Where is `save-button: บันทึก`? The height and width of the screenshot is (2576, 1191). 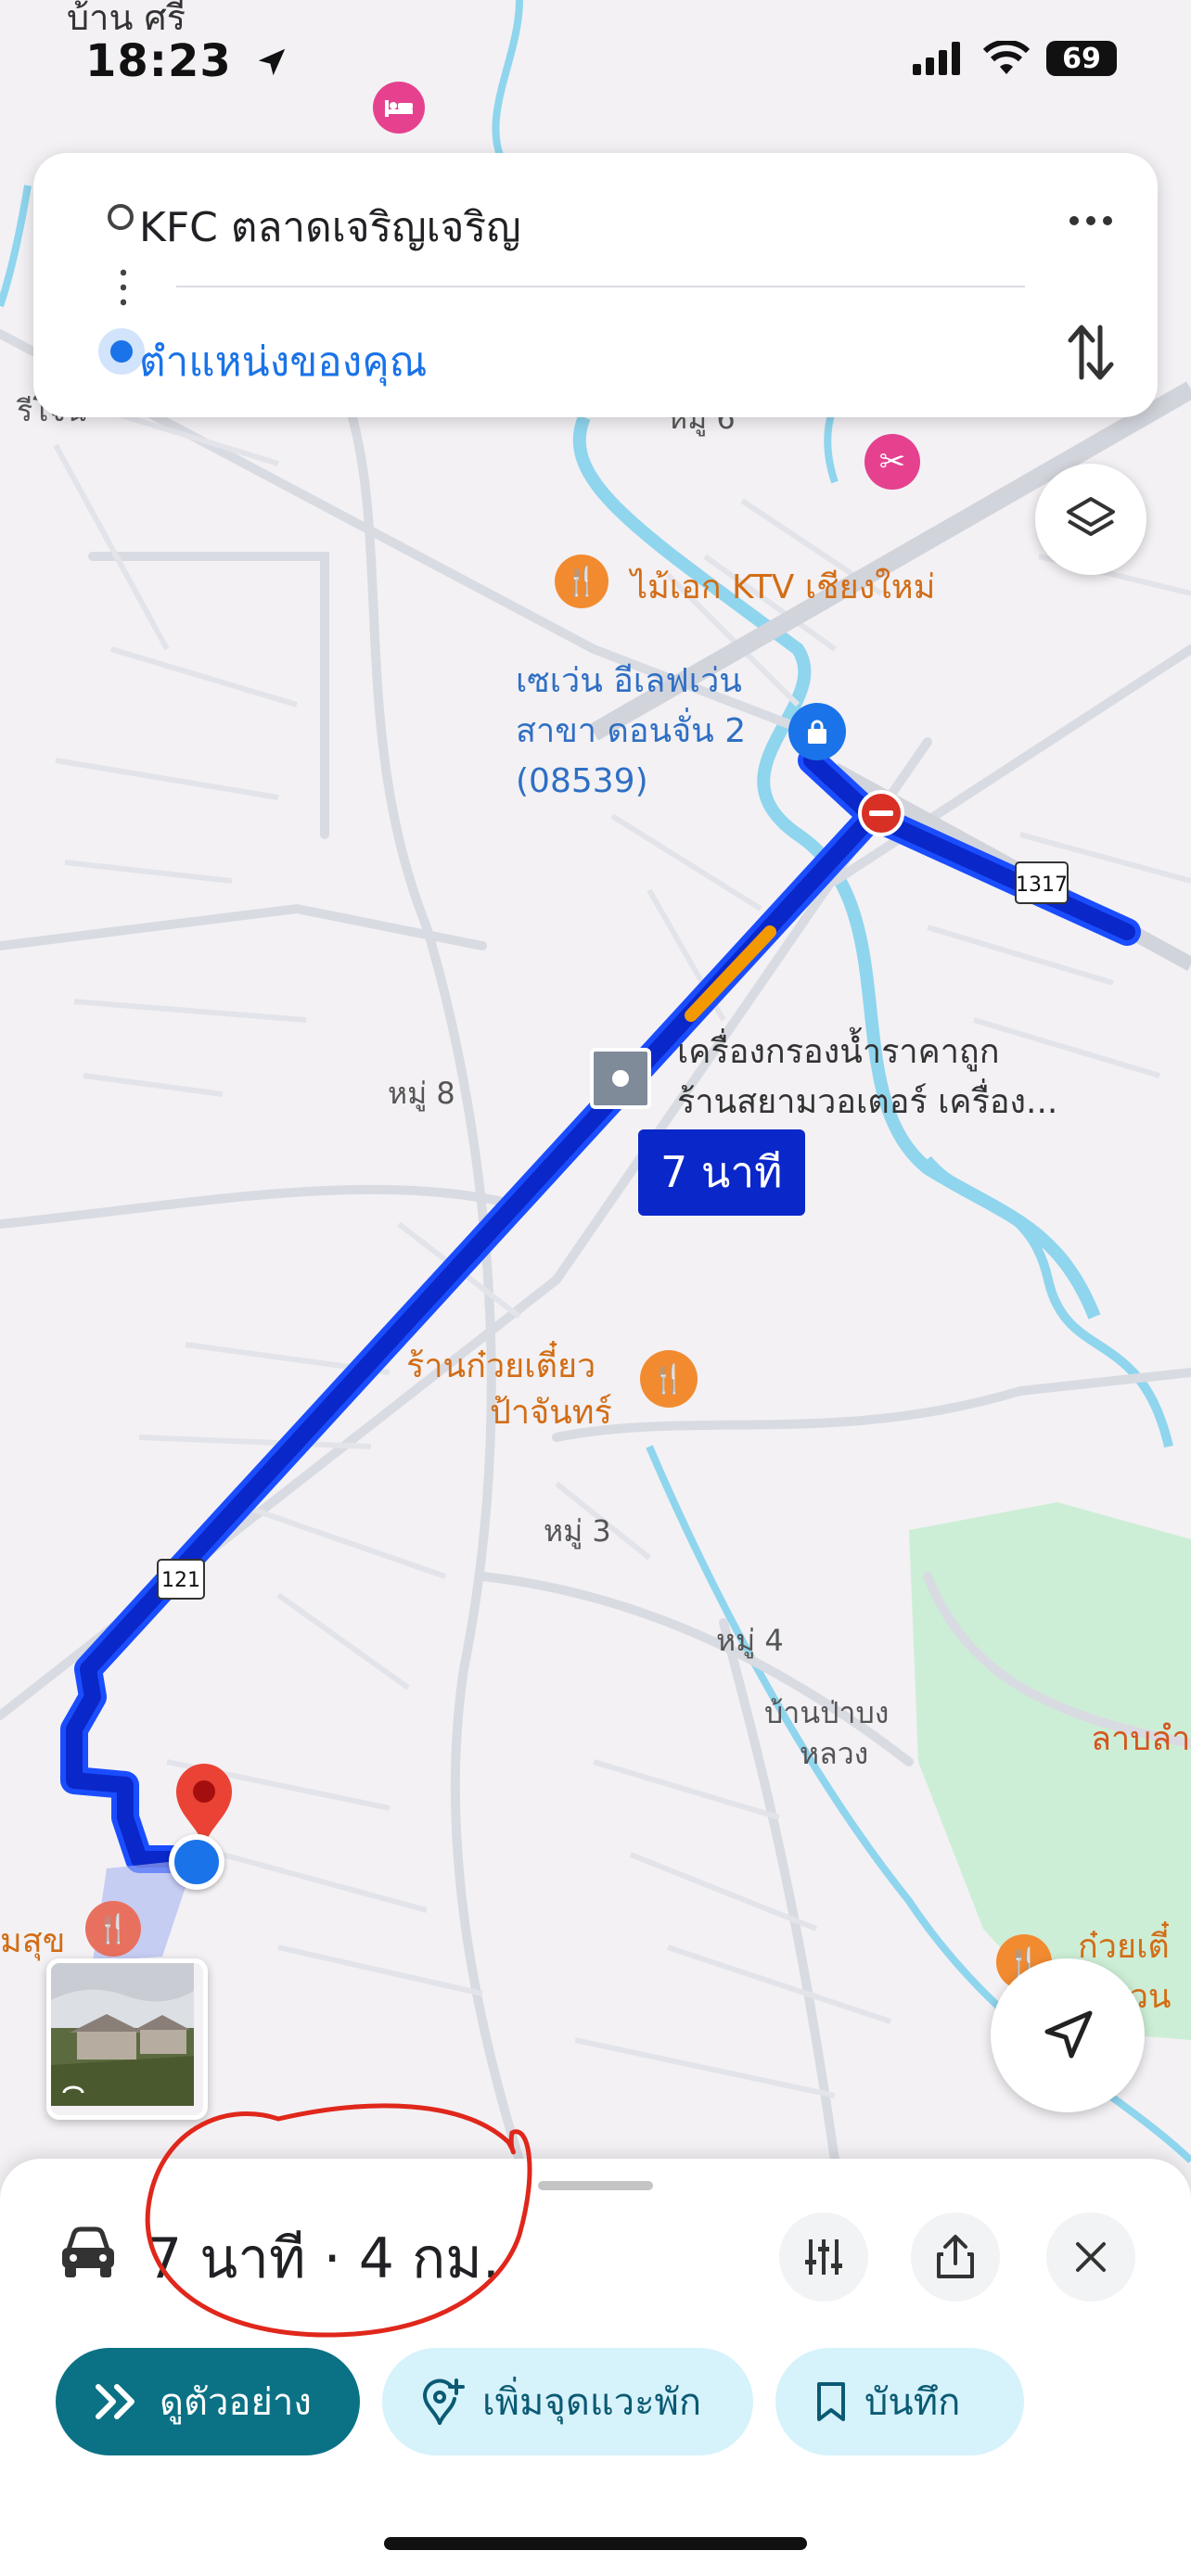
save-button: บันทึก is located at coordinates (899, 2401).